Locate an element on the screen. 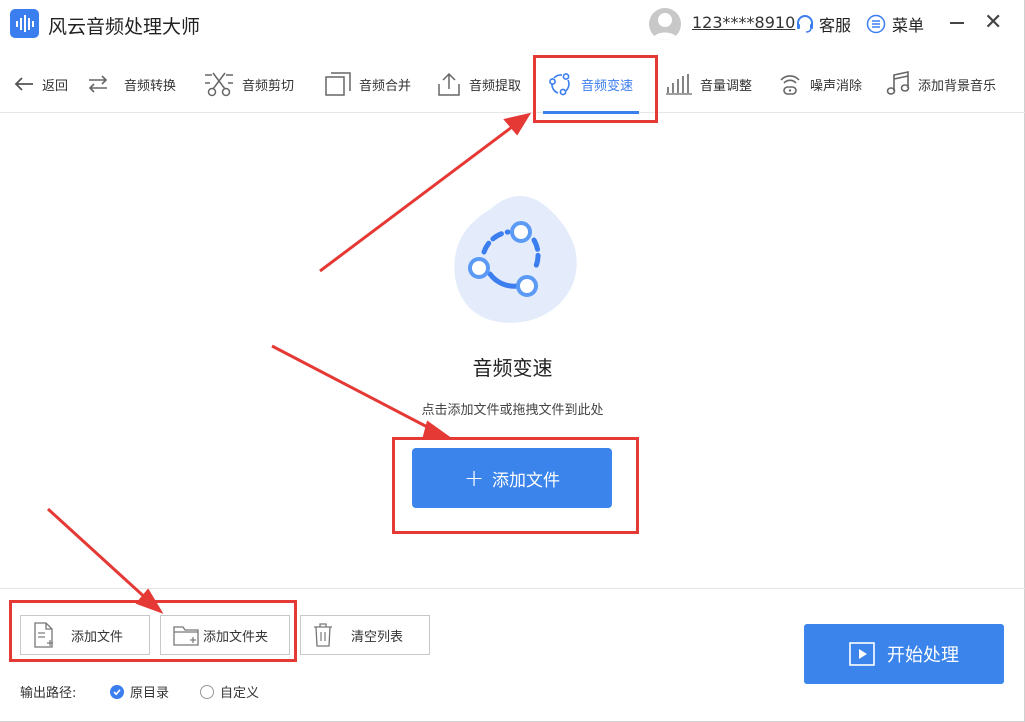 The height and width of the screenshot is (722, 1025). scissors-icon is located at coordinates (219, 84).